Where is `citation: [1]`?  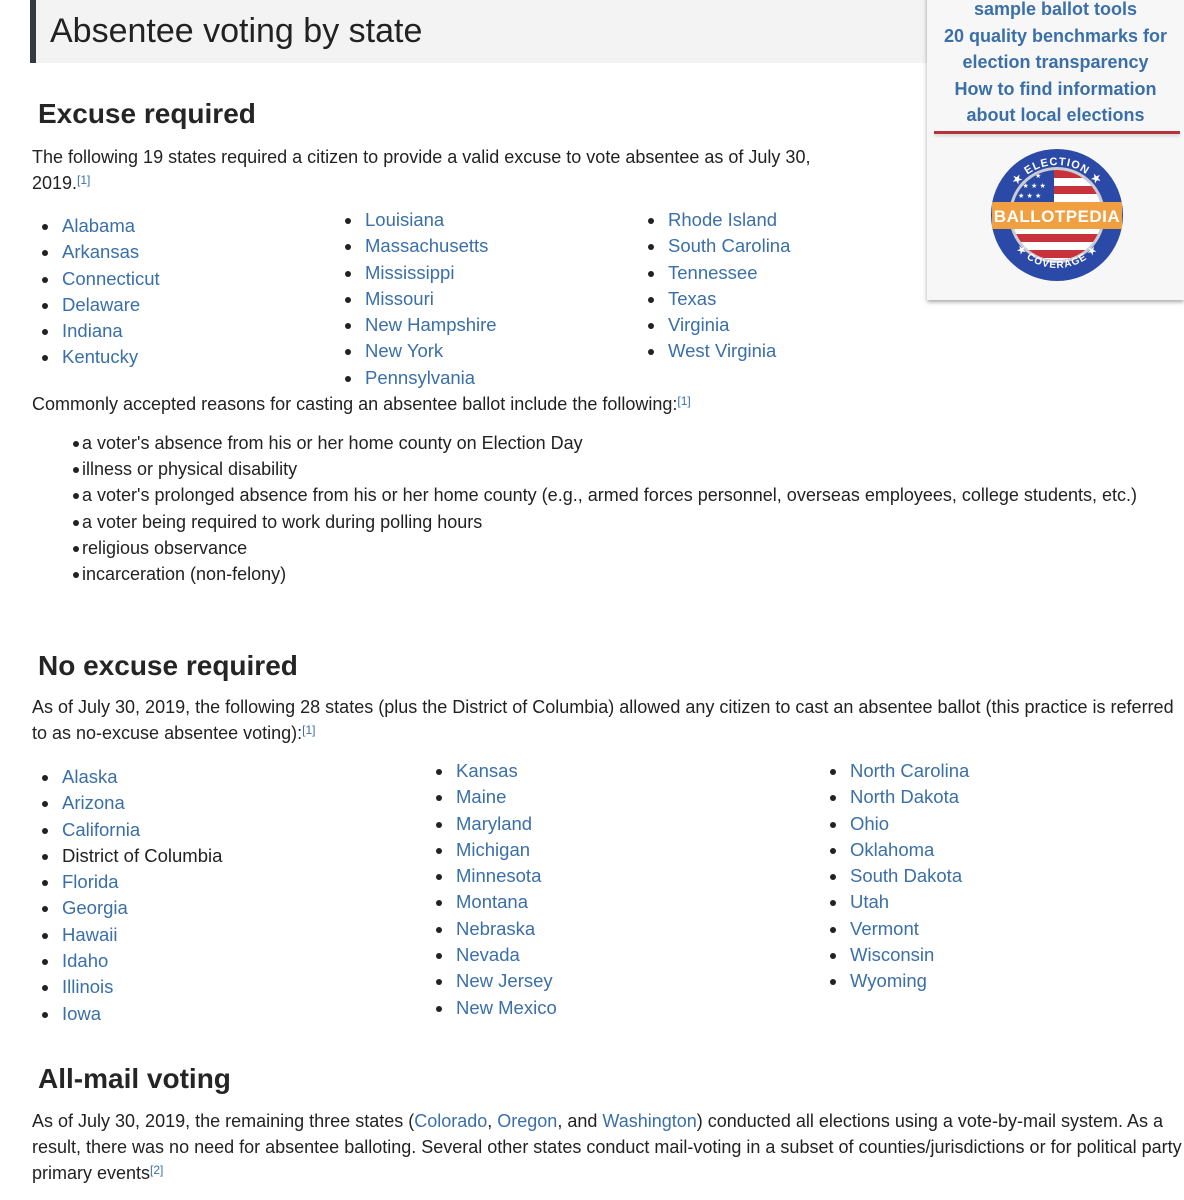 citation: [1] is located at coordinates (308, 730).